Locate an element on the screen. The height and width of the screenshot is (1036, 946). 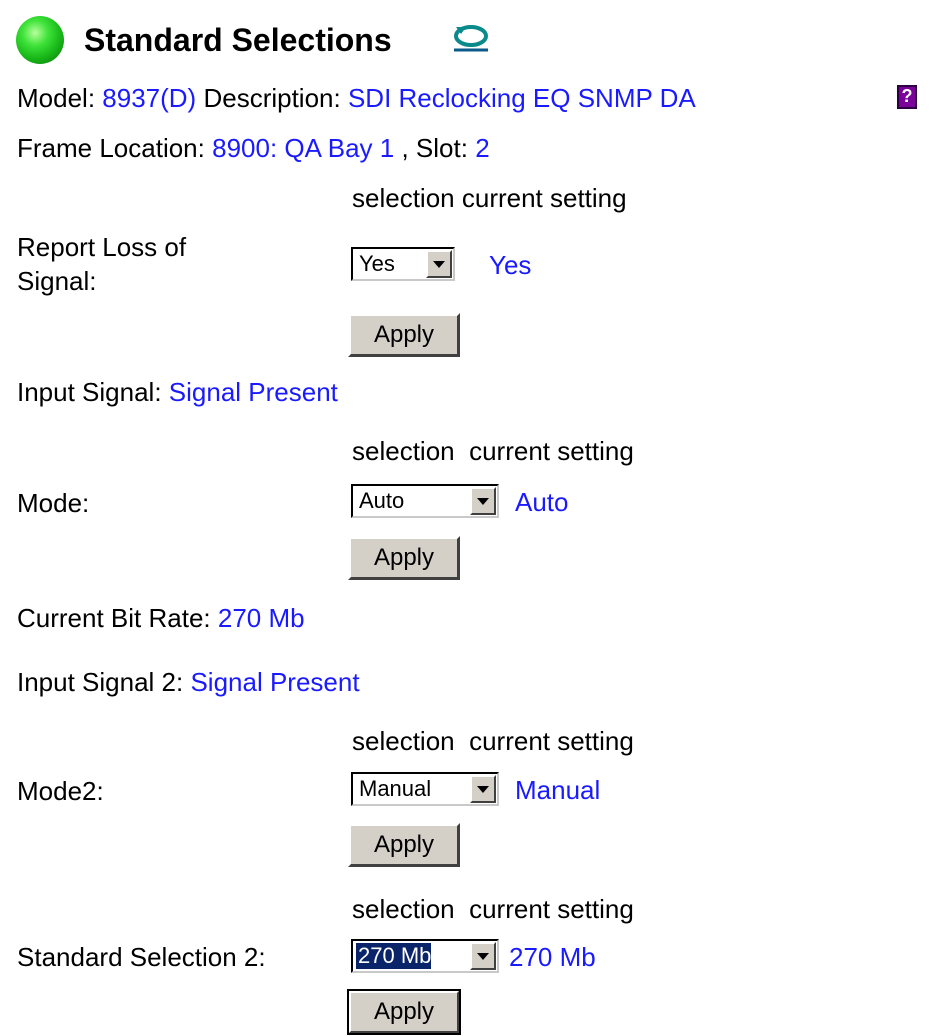
column-headers: selection current setting is located at coordinates (489, 198).